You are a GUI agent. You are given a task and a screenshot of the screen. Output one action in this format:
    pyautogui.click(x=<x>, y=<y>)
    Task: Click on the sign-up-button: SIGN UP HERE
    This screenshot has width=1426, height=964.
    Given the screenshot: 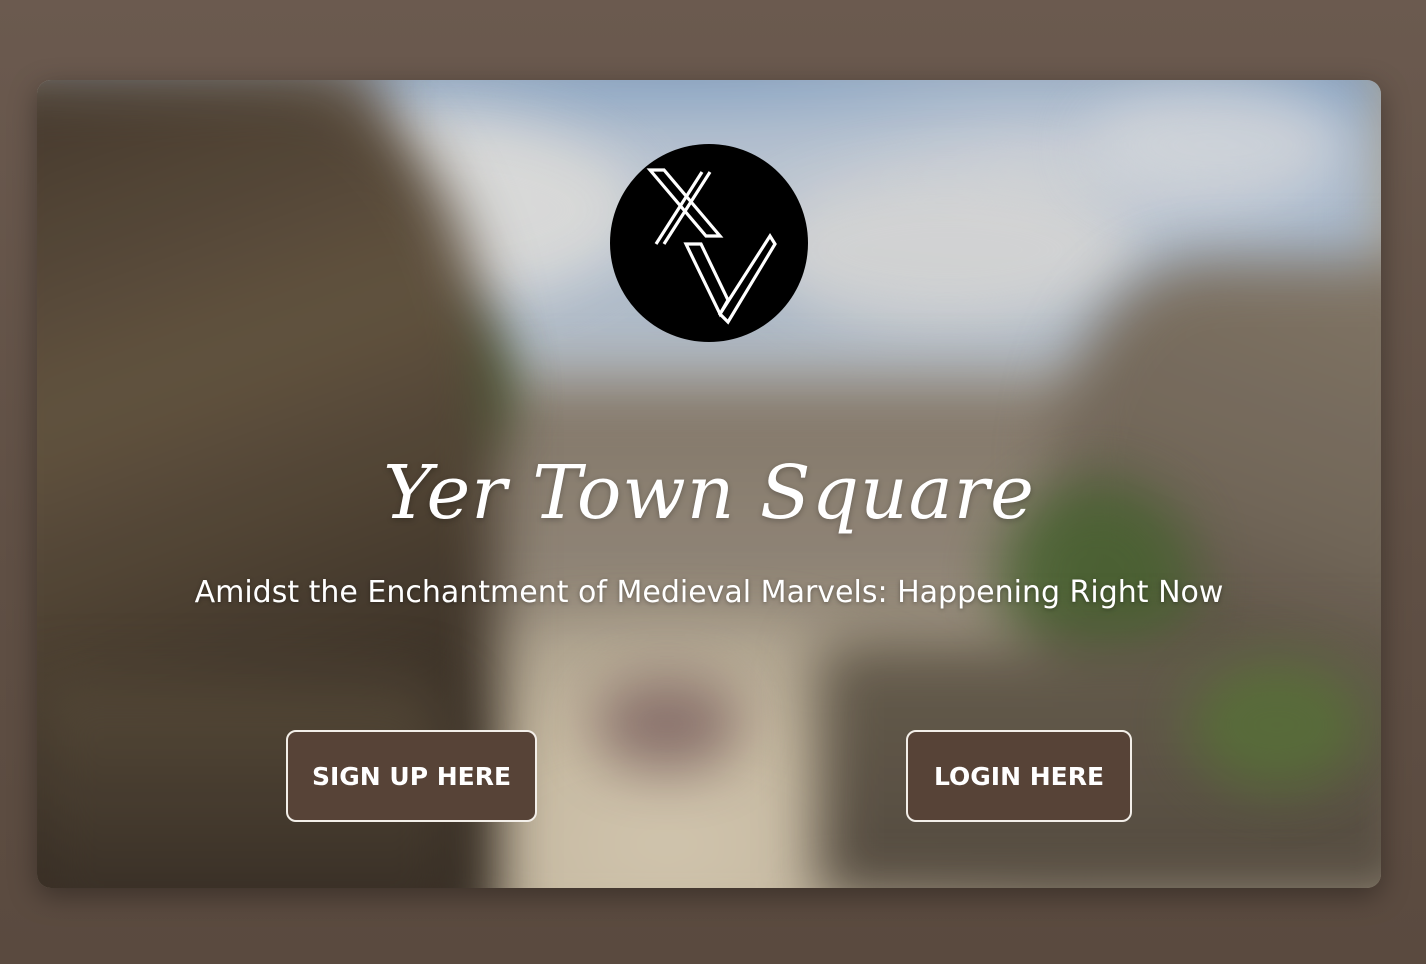 What is the action you would take?
    pyautogui.click(x=411, y=776)
    